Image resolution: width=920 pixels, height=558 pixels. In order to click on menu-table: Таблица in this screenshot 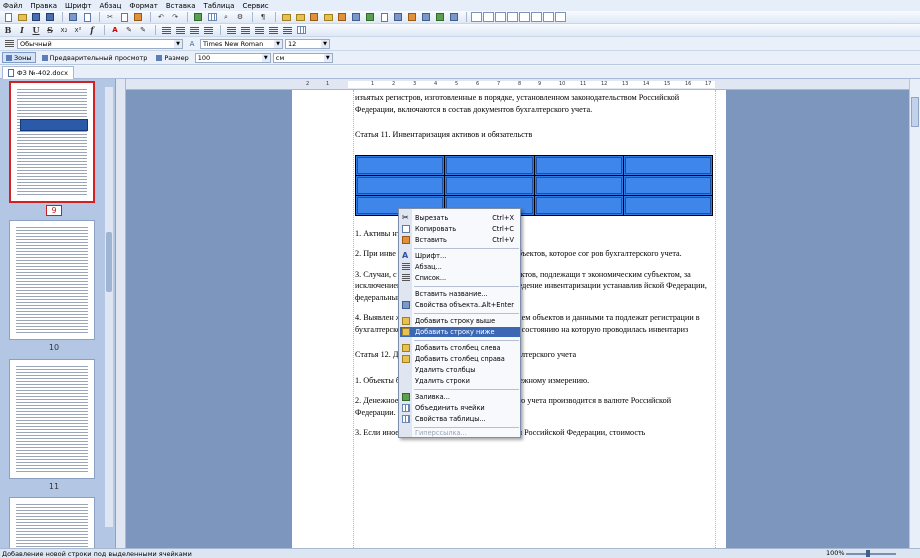, I will do `click(219, 6)`.